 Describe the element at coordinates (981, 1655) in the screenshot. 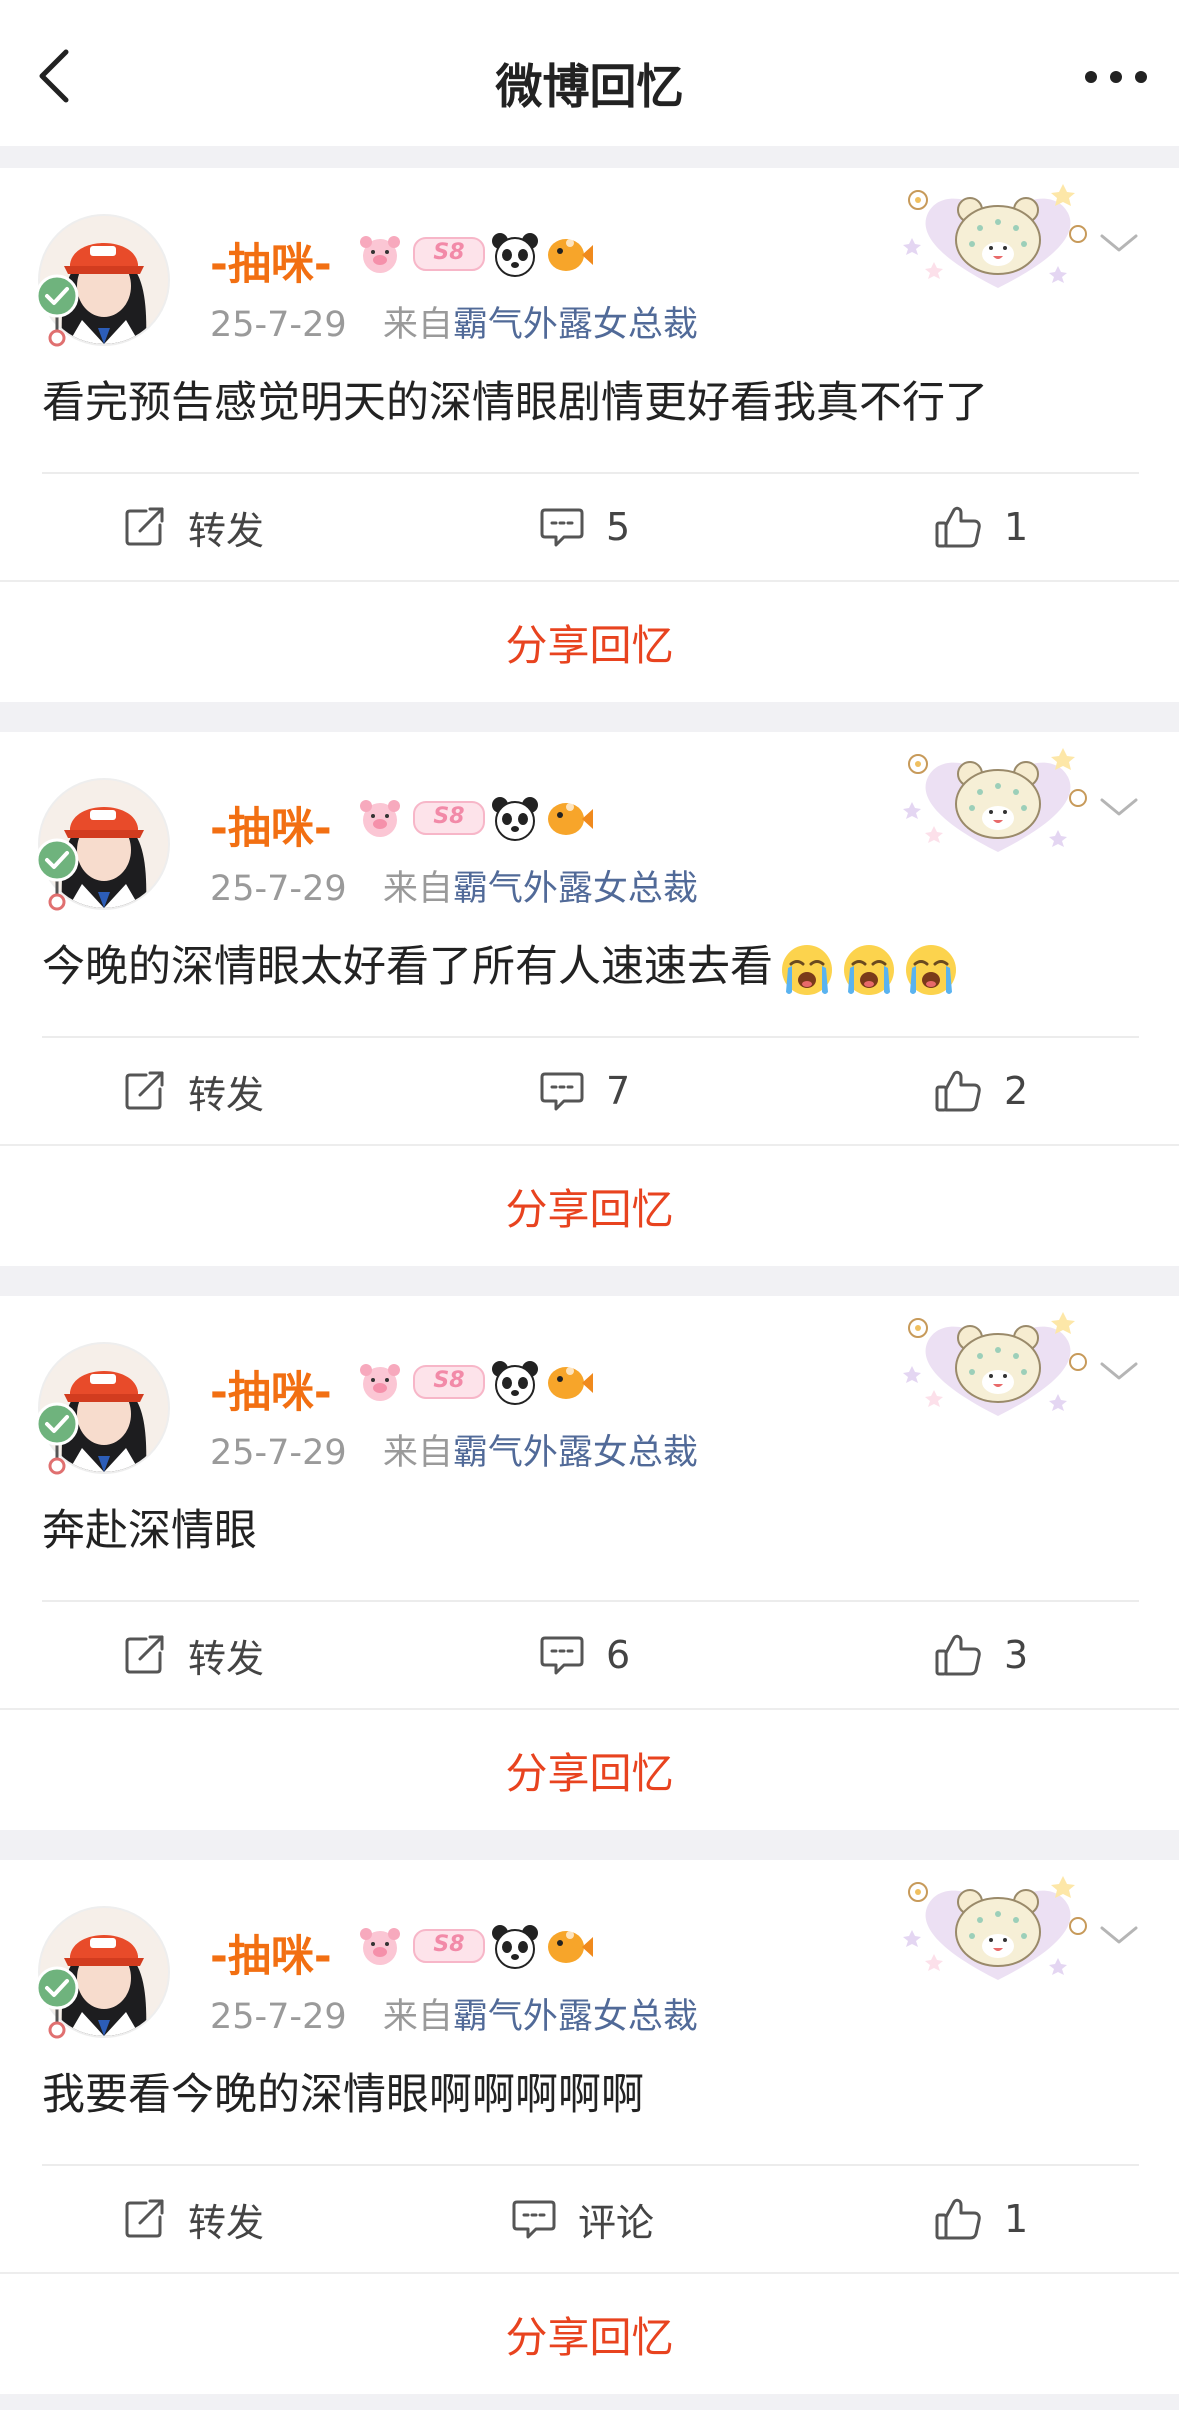

I see `like-button: 3` at that location.